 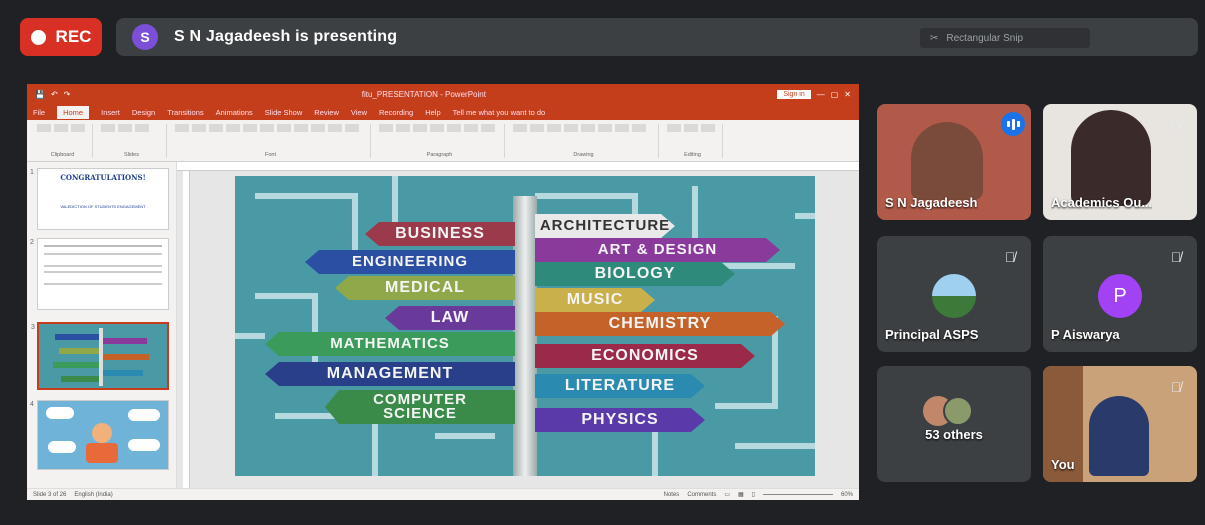 I want to click on ribbon-tab-slide-show: Slide Show, so click(x=284, y=112).